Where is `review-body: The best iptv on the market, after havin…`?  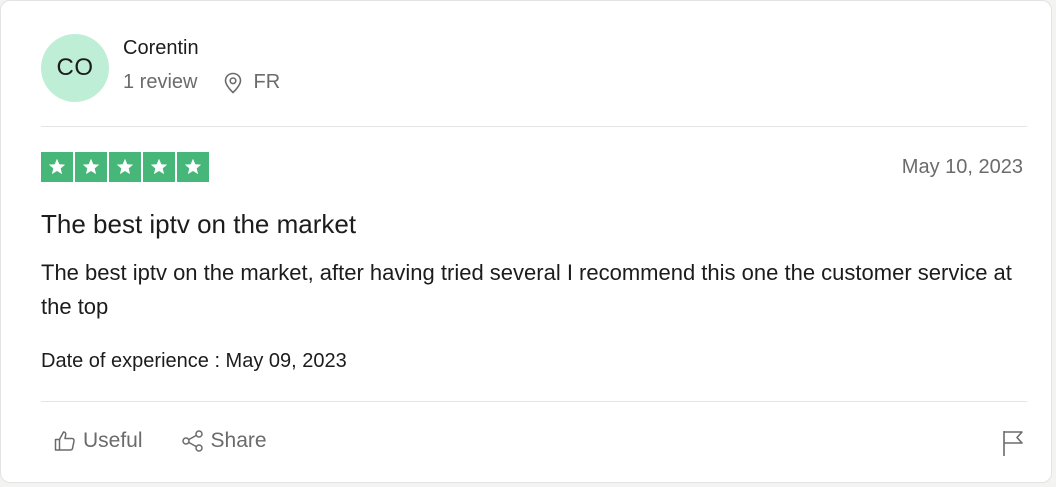 review-body: The best iptv on the market, after havin… is located at coordinates (526, 289).